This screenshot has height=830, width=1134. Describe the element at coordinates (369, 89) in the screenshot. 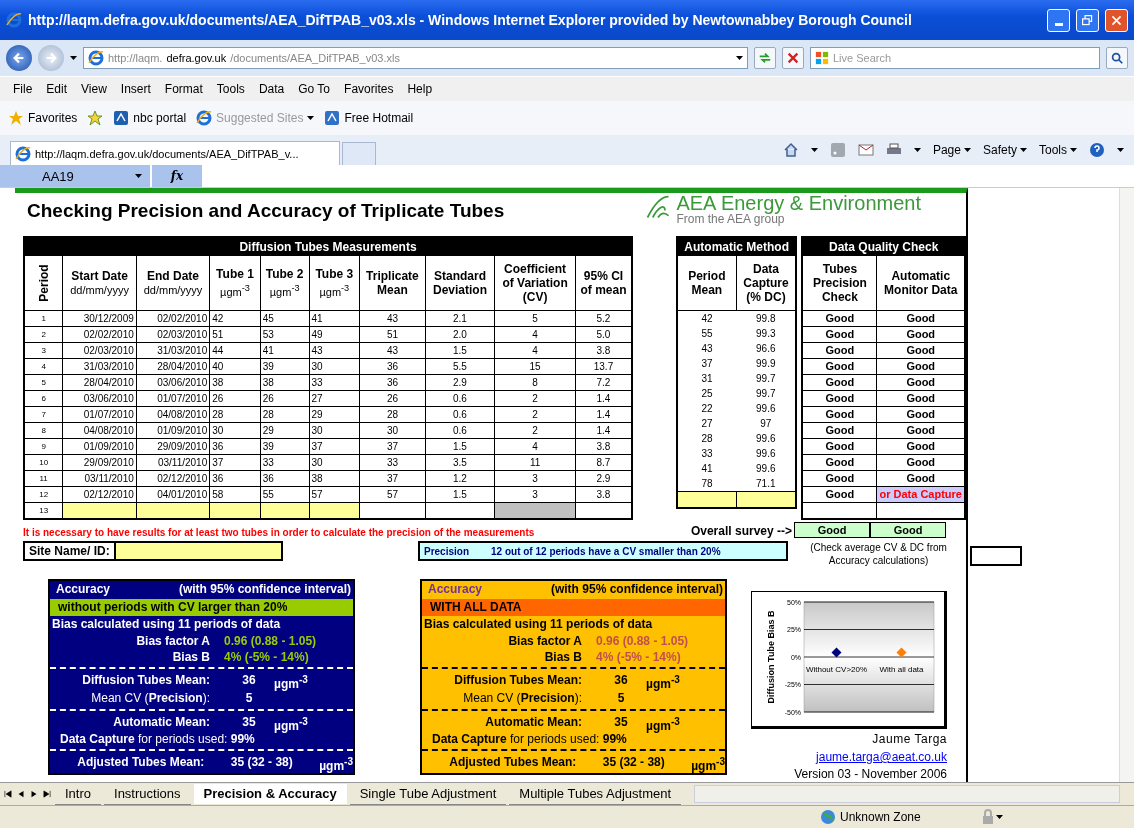

I see `menu-item: Favorites` at that location.